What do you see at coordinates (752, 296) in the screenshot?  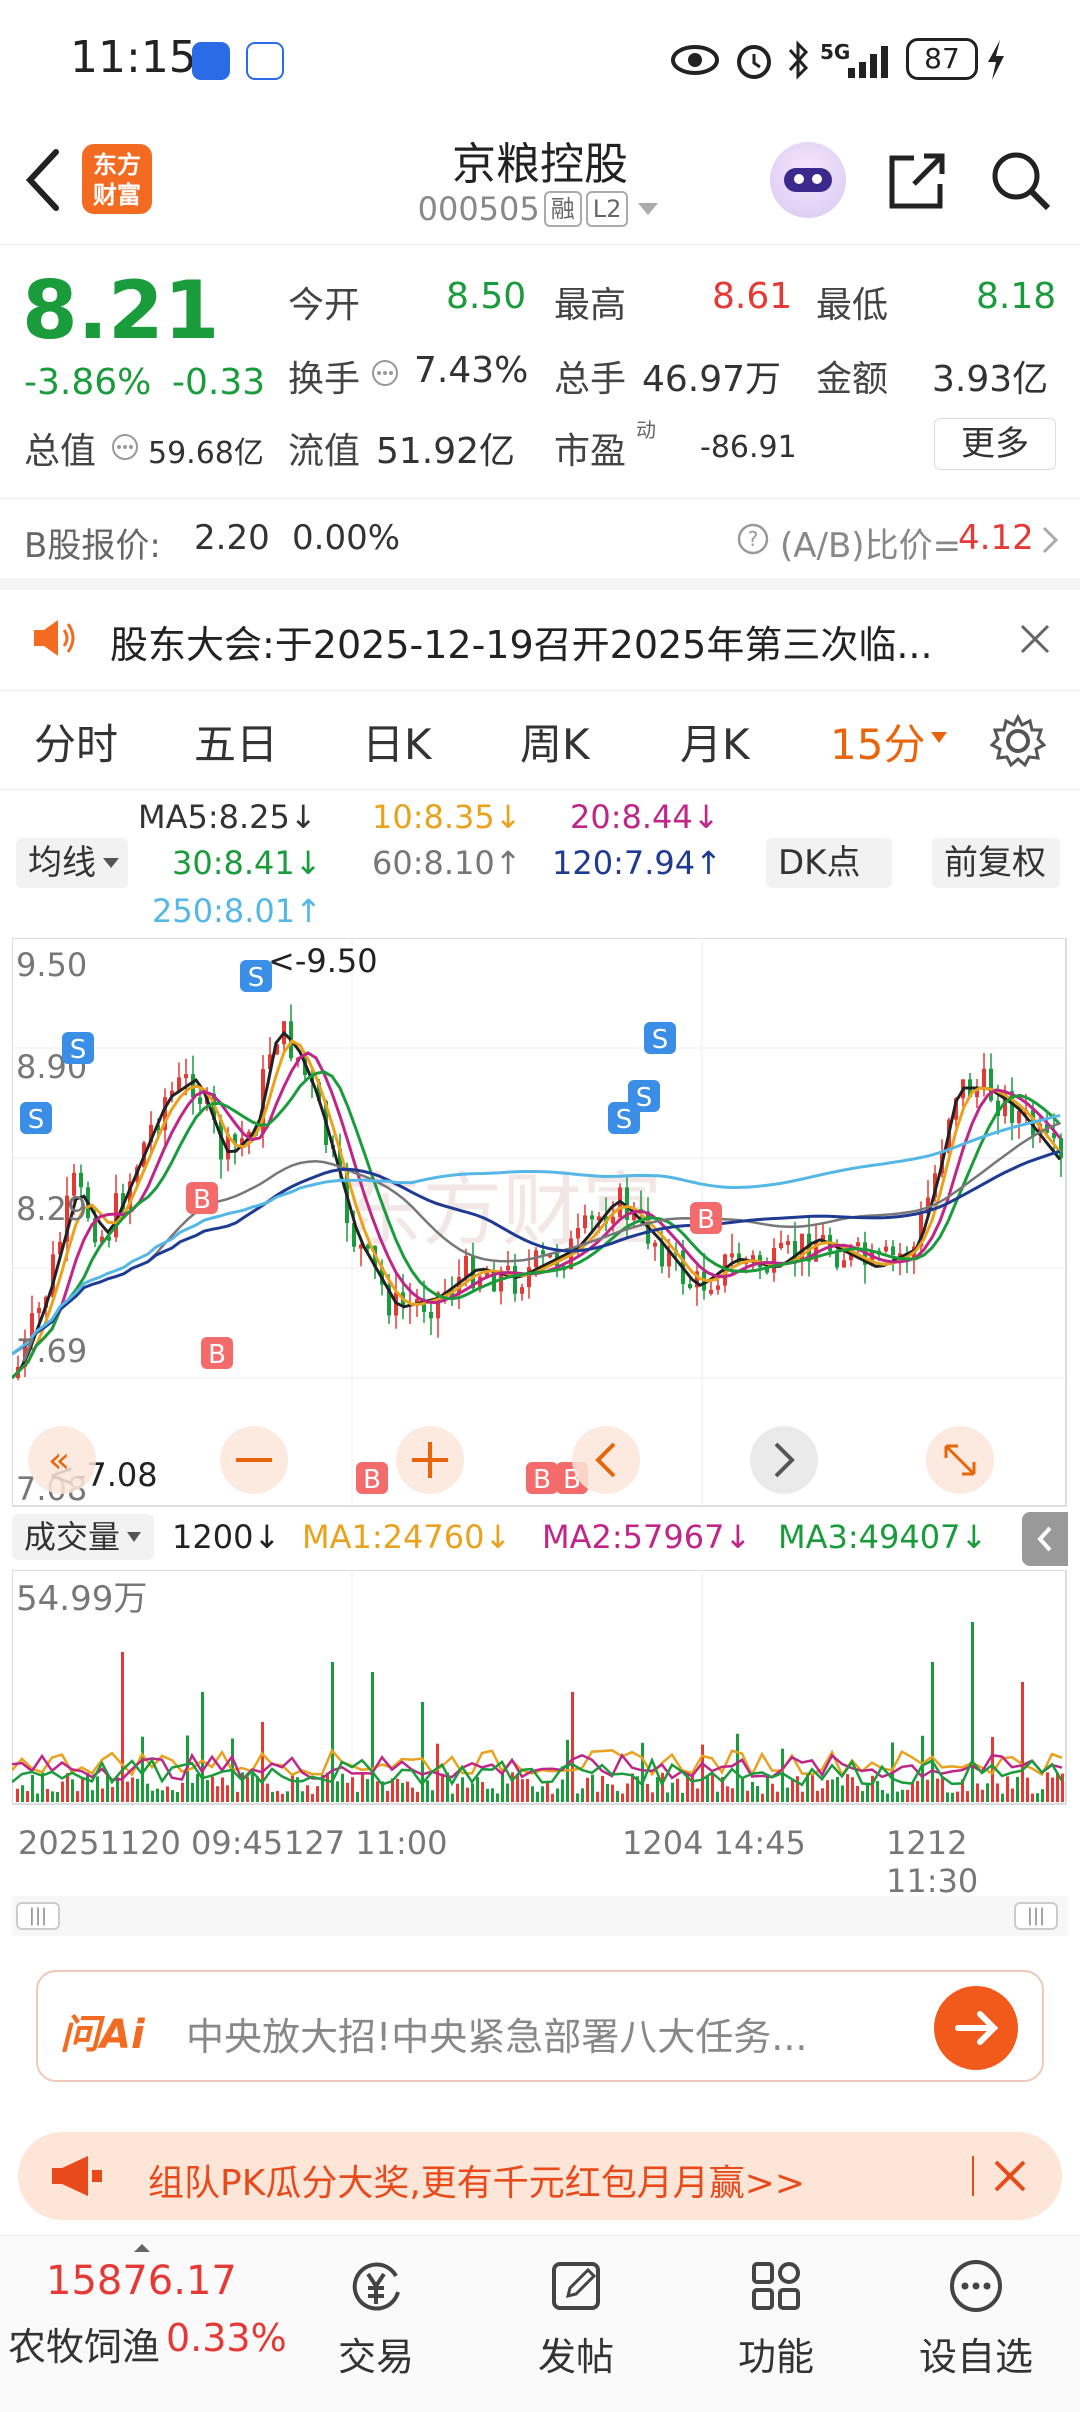 I see `high-value: 8.61` at bounding box center [752, 296].